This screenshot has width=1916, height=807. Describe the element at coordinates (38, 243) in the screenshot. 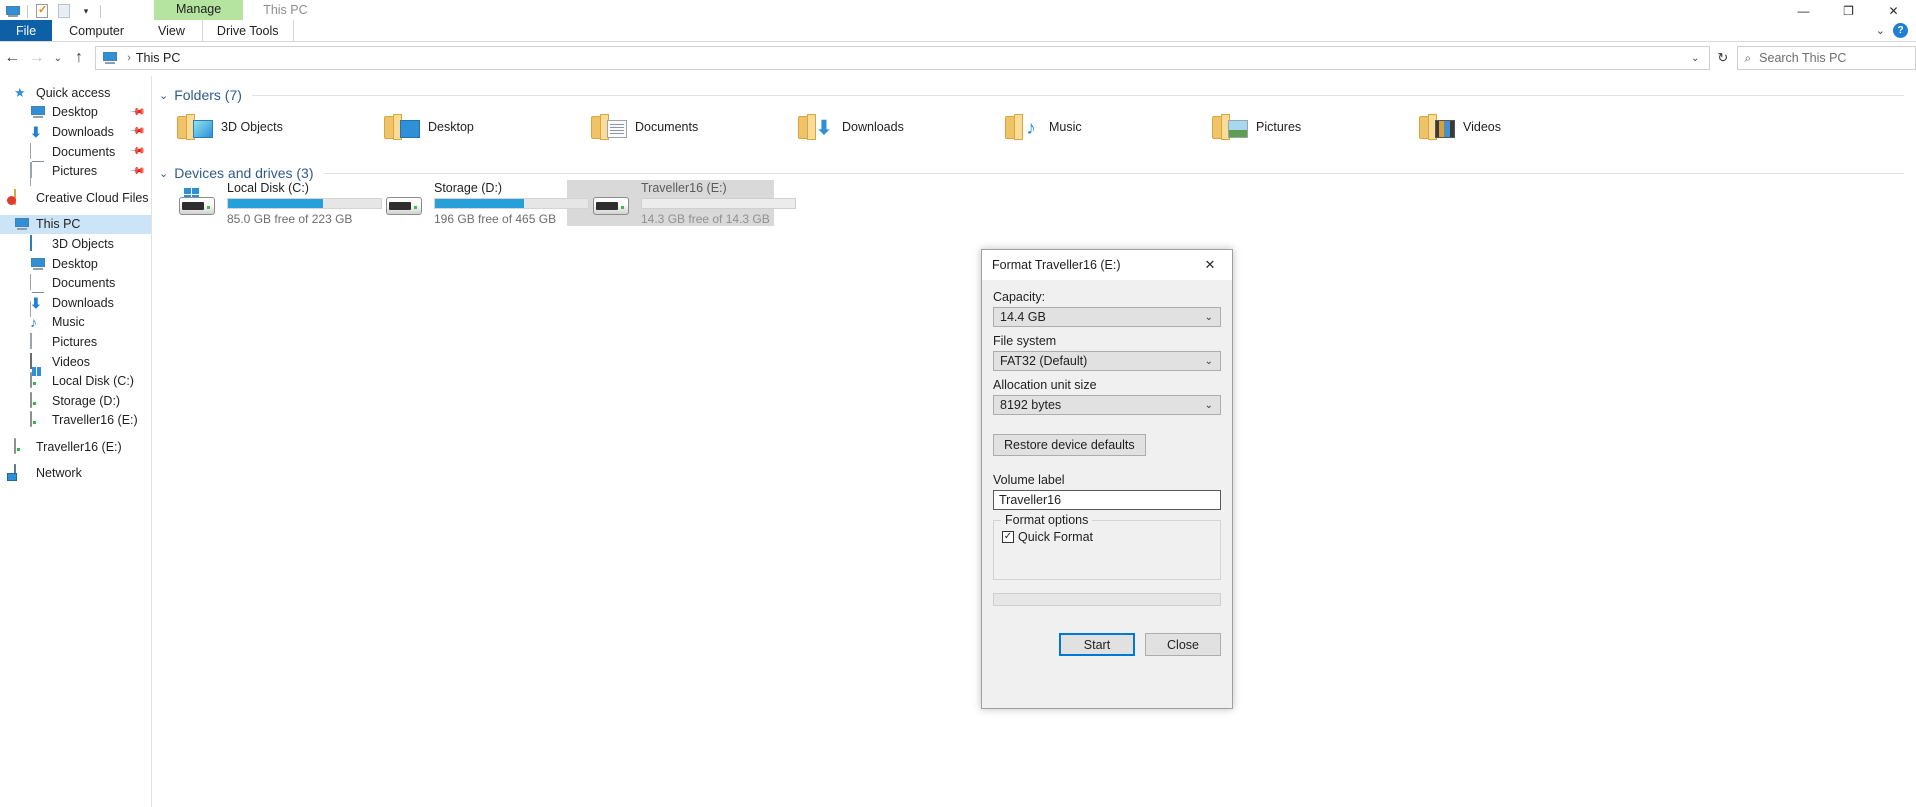

I see `cube-icon` at that location.